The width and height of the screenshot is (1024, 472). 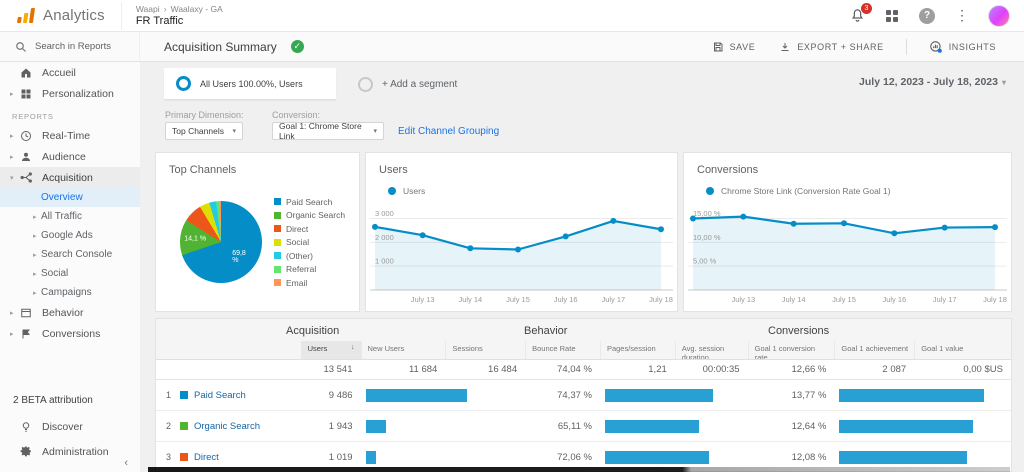 I want to click on legend-item-paid-search: Paid Search, so click(x=309, y=202).